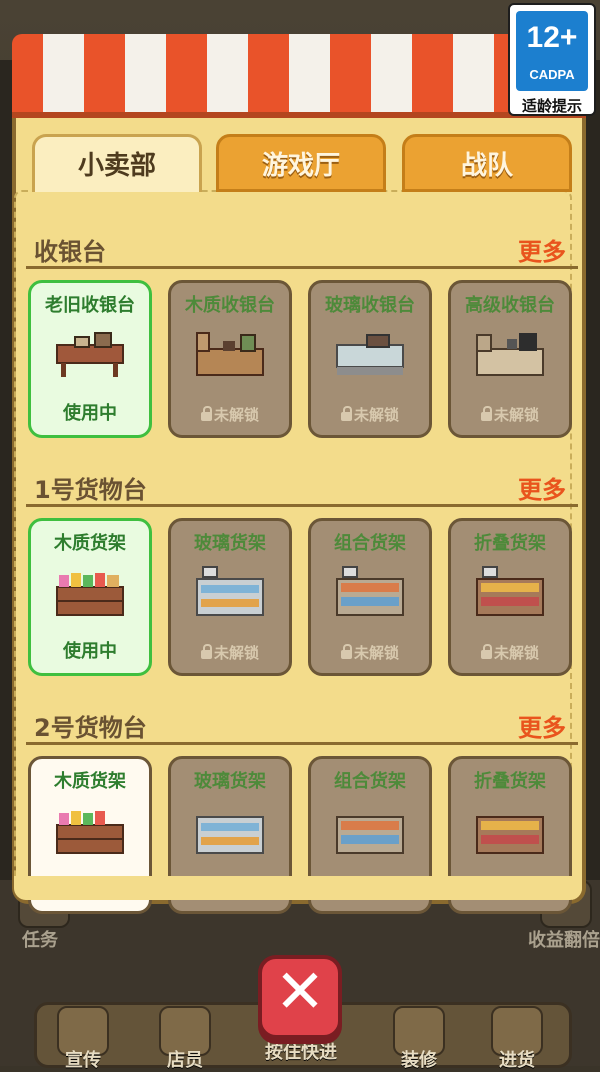 Image resolution: width=600 pixels, height=1072 pixels. What do you see at coordinates (301, 163) in the screenshot?
I see `tab-arcade: 游戏厅` at bounding box center [301, 163].